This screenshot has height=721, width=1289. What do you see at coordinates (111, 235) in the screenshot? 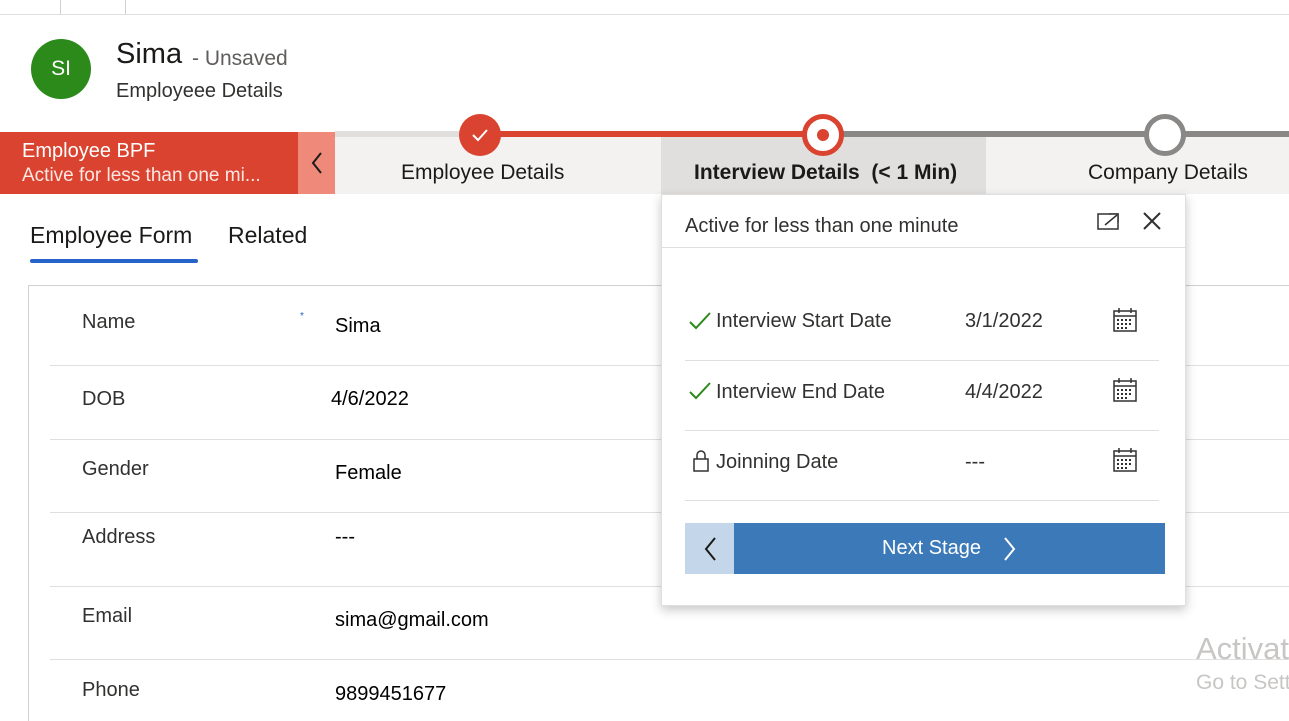
I see `tab-employee-form: Employee Form` at bounding box center [111, 235].